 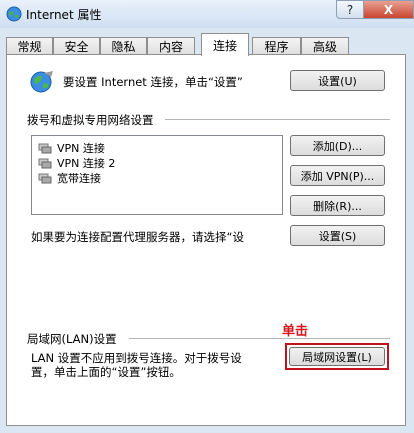 I want to click on setup-instruction-text: 要设置 Internet 连接，单击“设置”, so click(x=153, y=82).